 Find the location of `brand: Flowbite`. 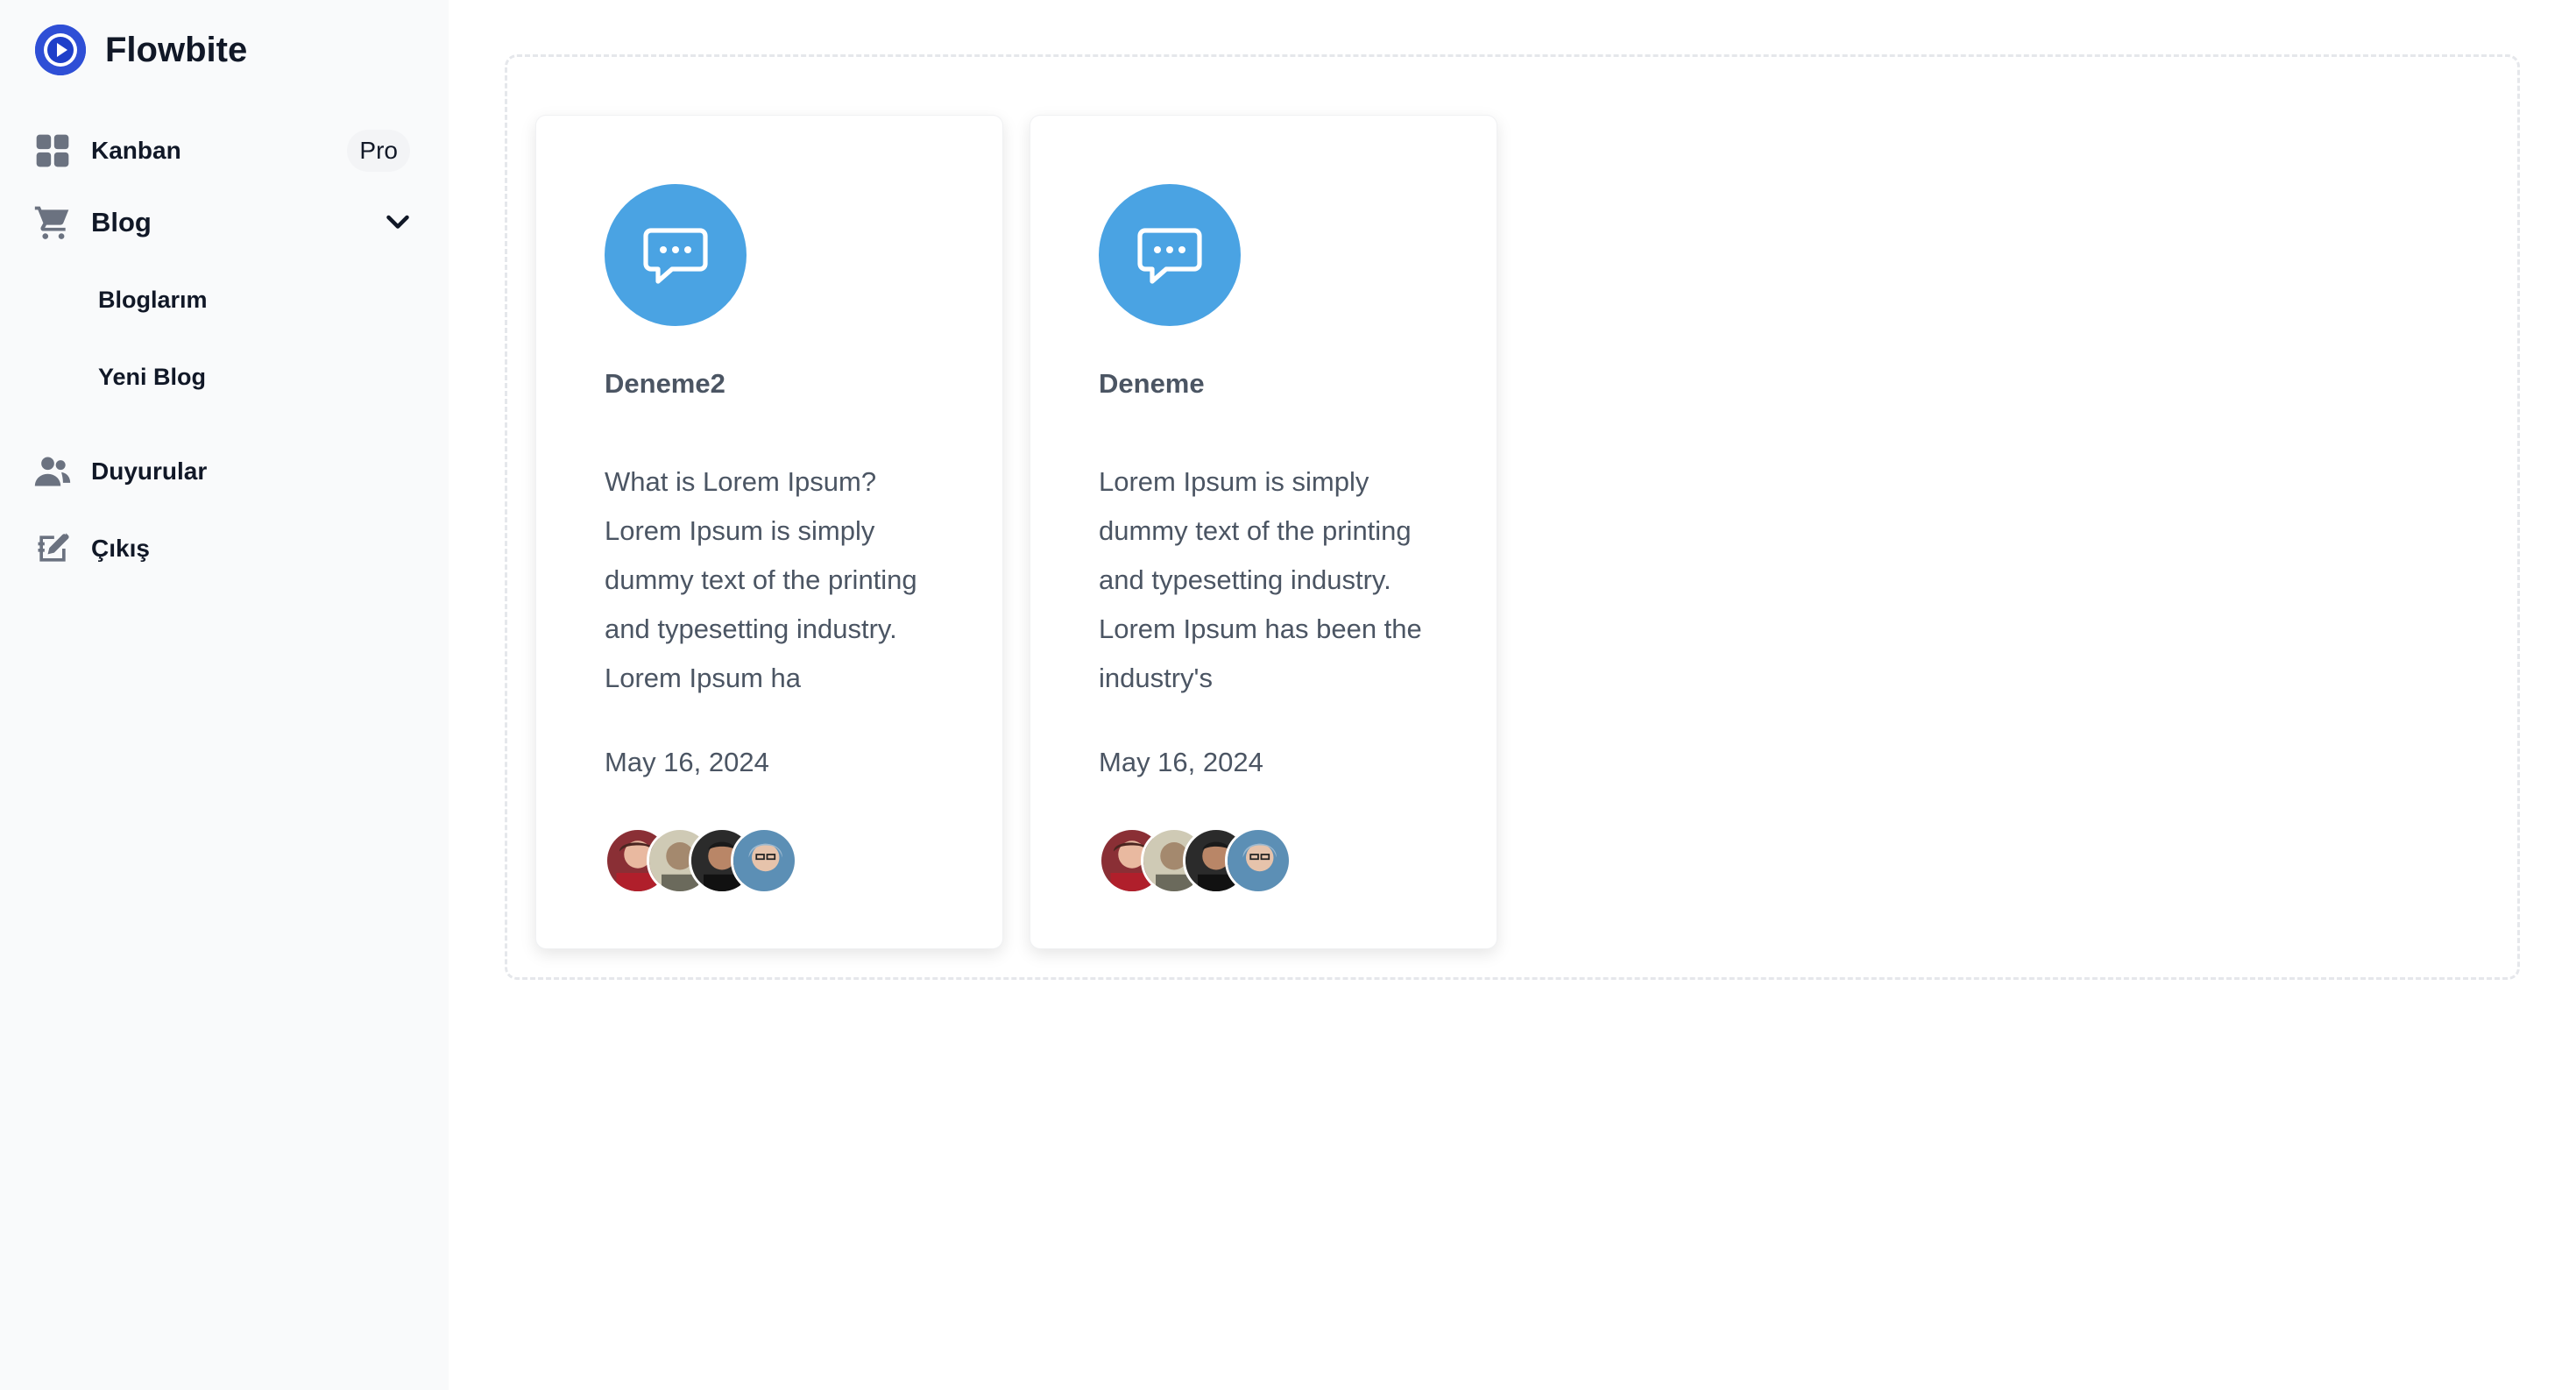

brand: Flowbite is located at coordinates (141, 50).